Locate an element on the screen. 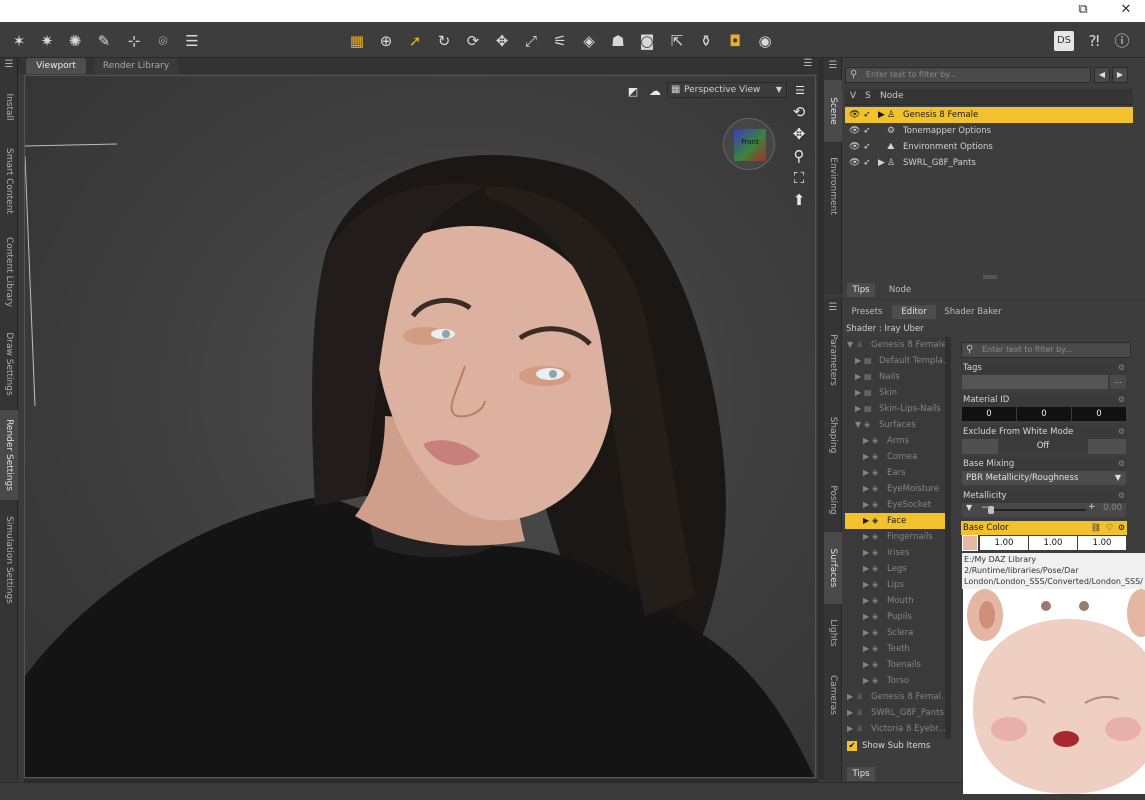 This screenshot has height=800, width=1145. spark-circle-icon: ✺ is located at coordinates (75, 41).